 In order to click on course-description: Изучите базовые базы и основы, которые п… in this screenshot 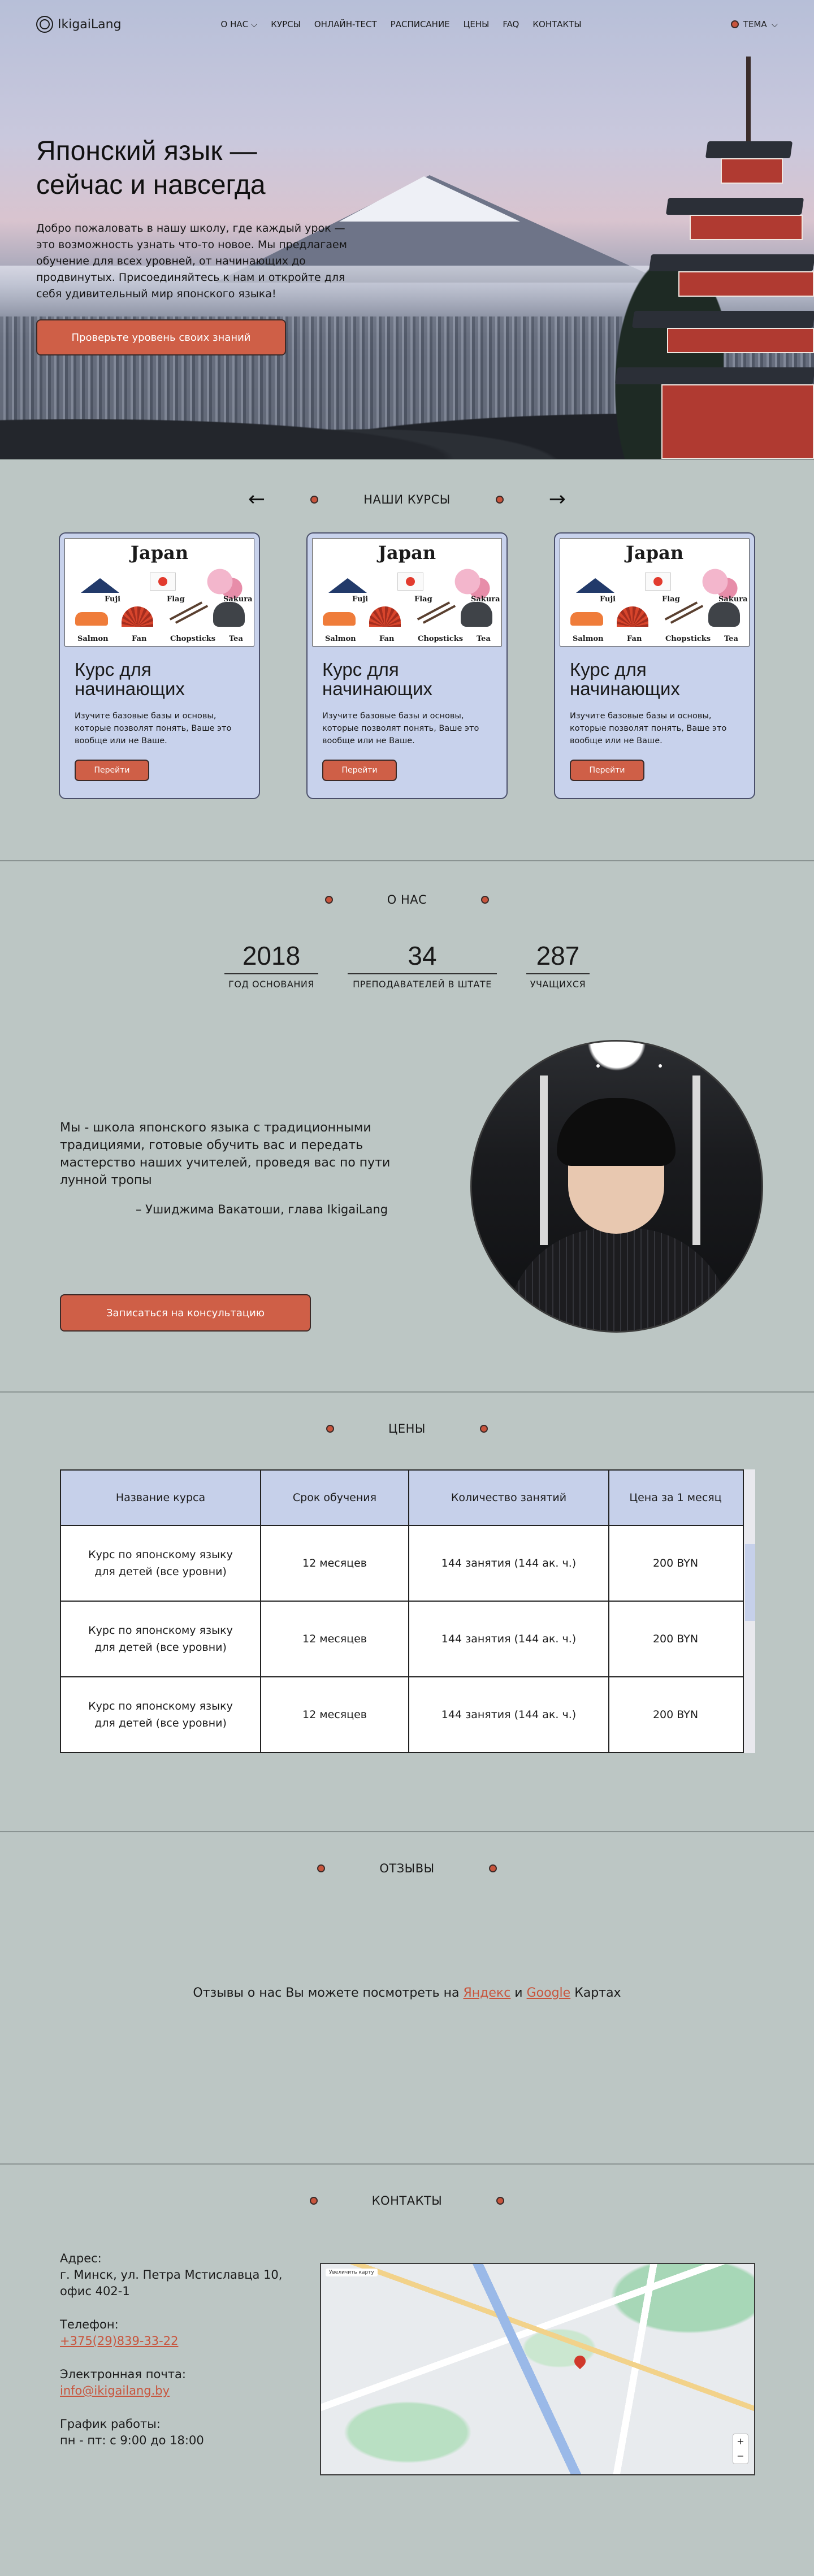, I will do `click(153, 728)`.